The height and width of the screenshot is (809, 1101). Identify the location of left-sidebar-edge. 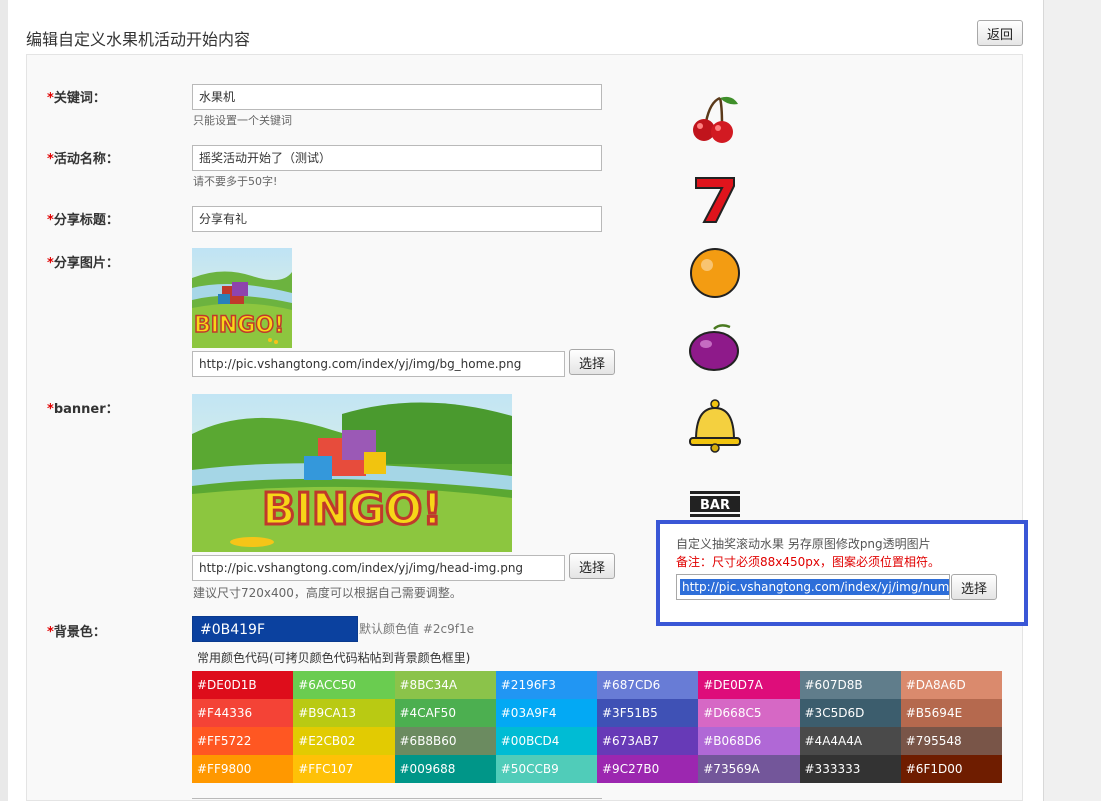
(4, 400).